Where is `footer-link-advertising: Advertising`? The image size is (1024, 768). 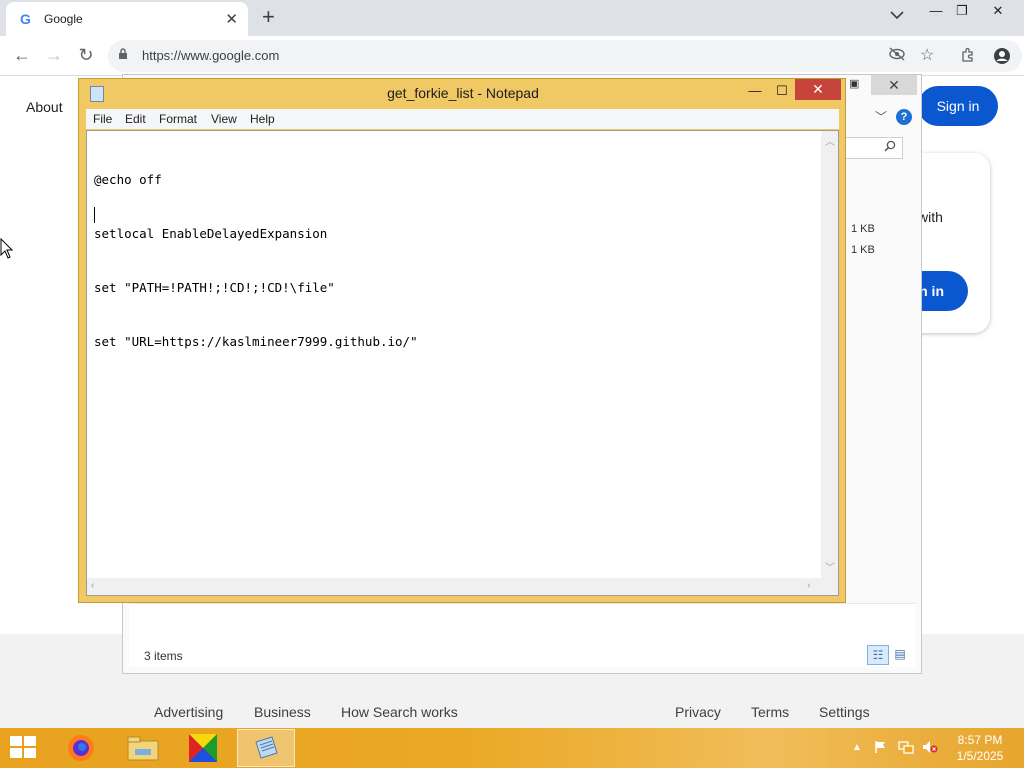 footer-link-advertising: Advertising is located at coordinates (188, 712).